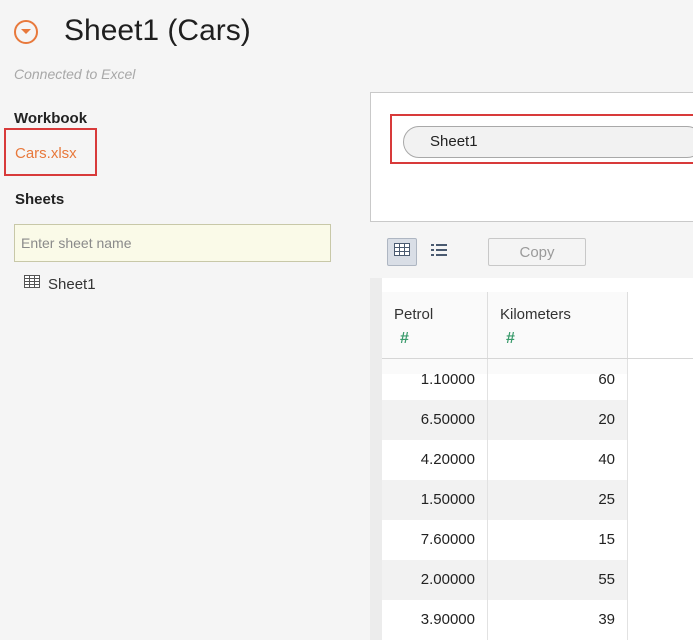  What do you see at coordinates (157, 30) in the screenshot?
I see `page-title: Sheet1 (Cars)` at bounding box center [157, 30].